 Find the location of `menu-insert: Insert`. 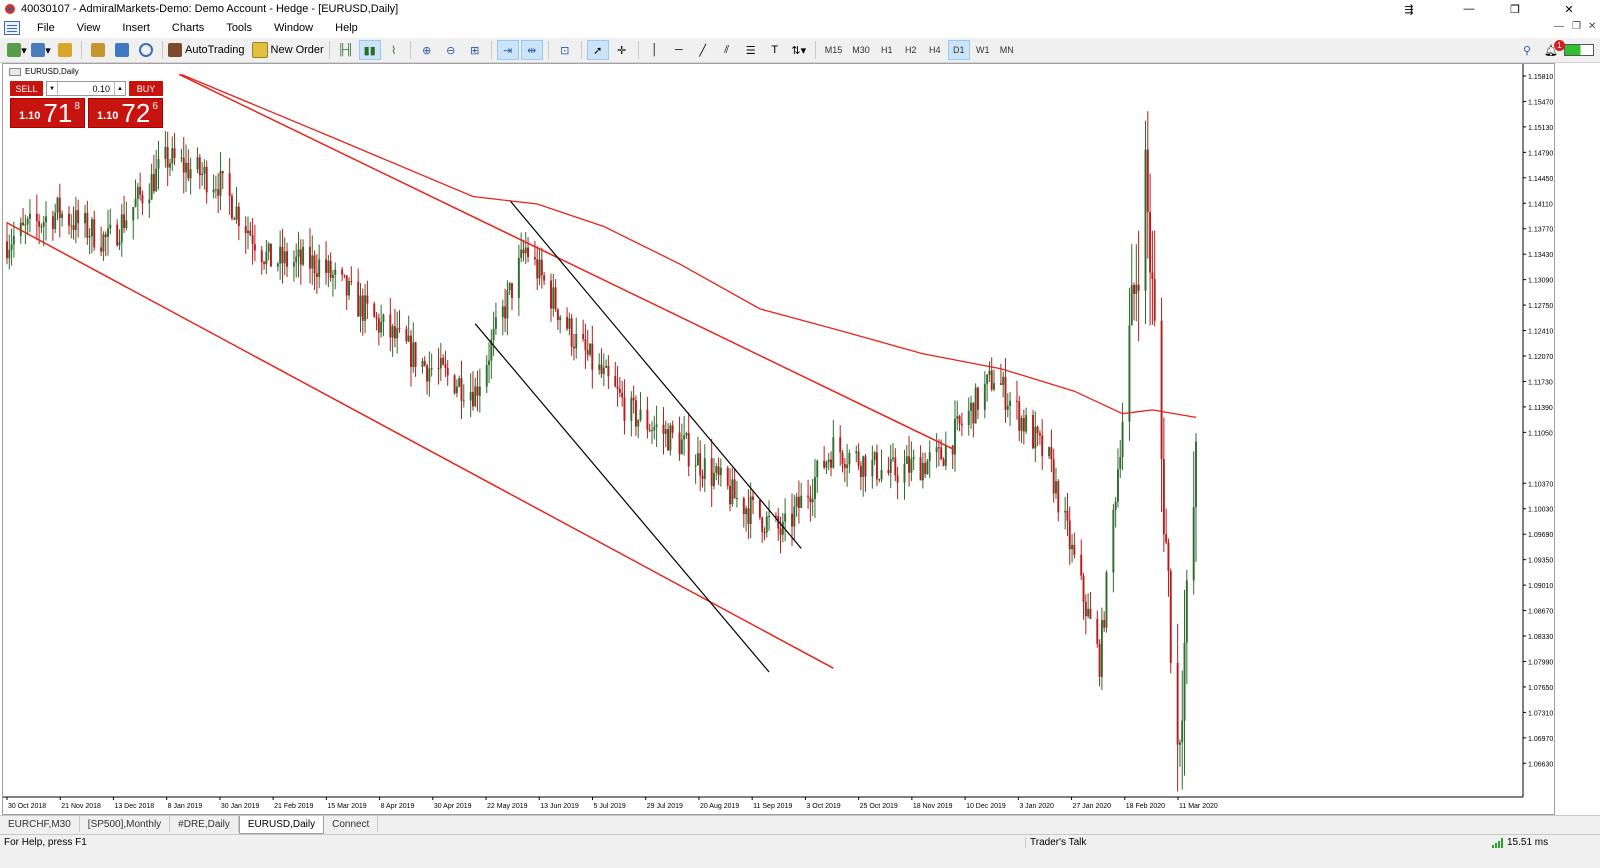

menu-insert: Insert is located at coordinates (136, 28).